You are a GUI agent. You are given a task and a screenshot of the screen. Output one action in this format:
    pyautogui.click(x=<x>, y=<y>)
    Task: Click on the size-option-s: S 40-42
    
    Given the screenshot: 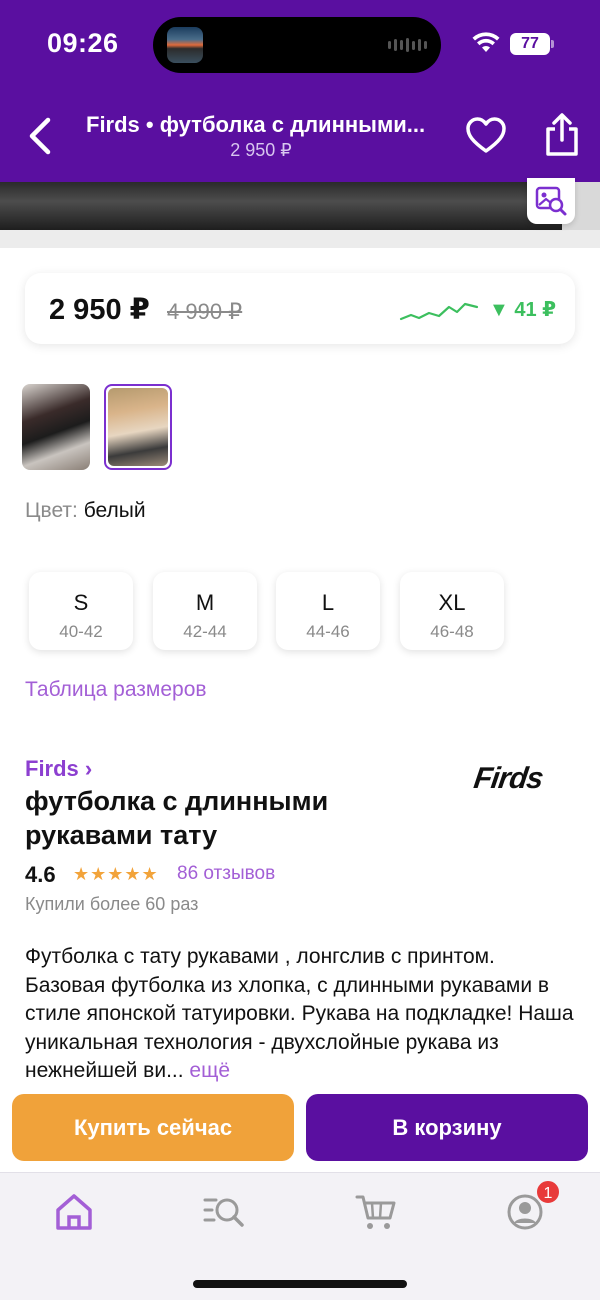 What is the action you would take?
    pyautogui.click(x=81, y=611)
    